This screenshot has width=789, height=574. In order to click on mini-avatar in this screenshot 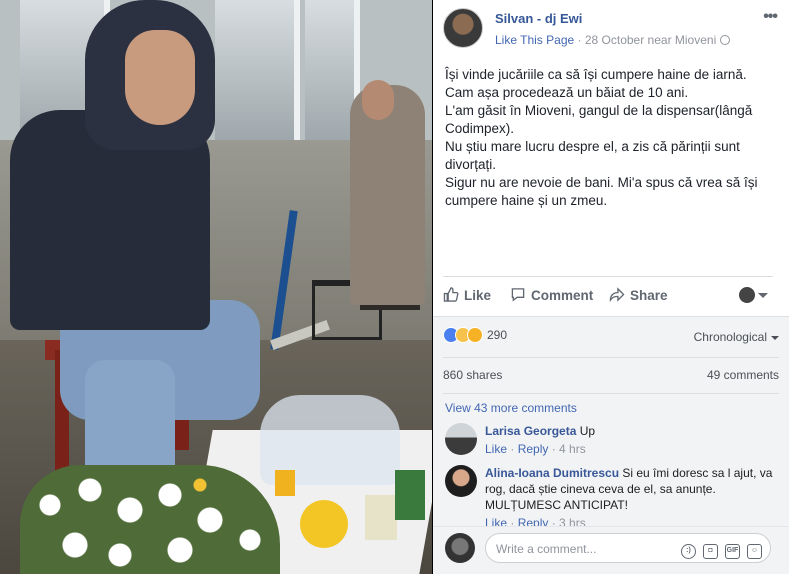, I will do `click(747, 295)`.